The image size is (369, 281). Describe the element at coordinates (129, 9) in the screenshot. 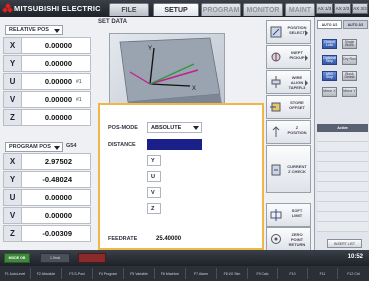

I see `tab-file: FILE` at that location.